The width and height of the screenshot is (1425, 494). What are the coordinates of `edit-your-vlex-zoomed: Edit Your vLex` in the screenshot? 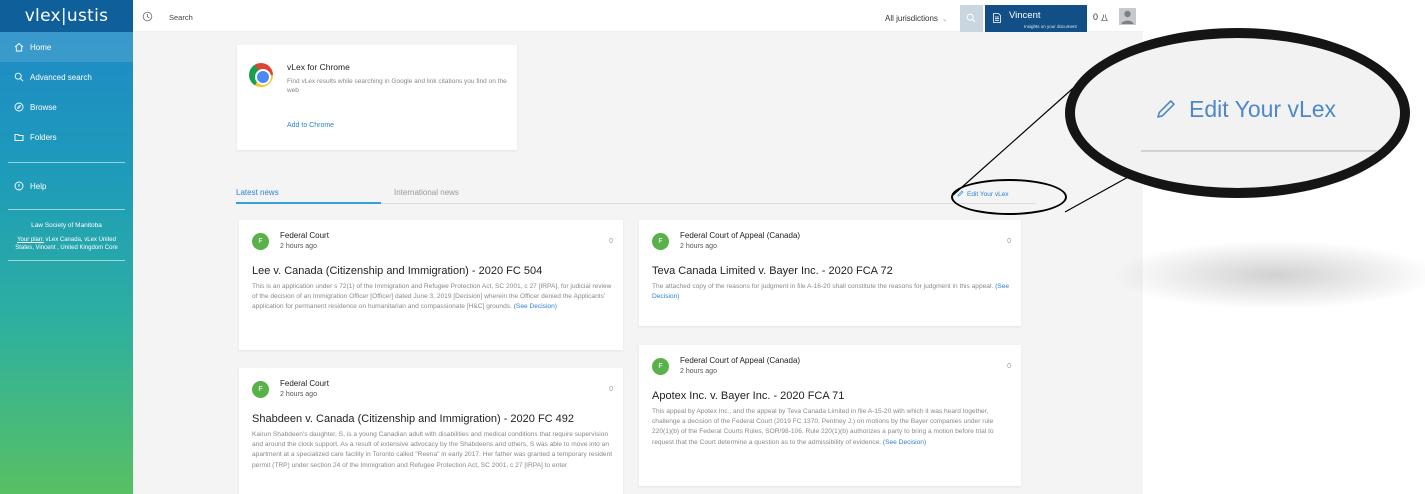 It's located at (1245, 109).